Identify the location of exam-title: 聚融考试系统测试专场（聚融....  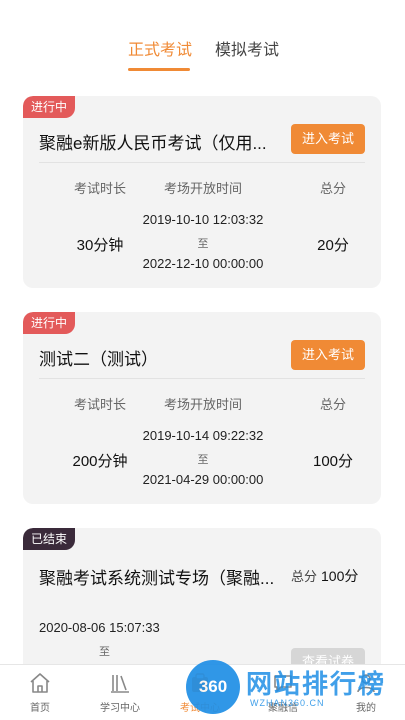
(157, 578).